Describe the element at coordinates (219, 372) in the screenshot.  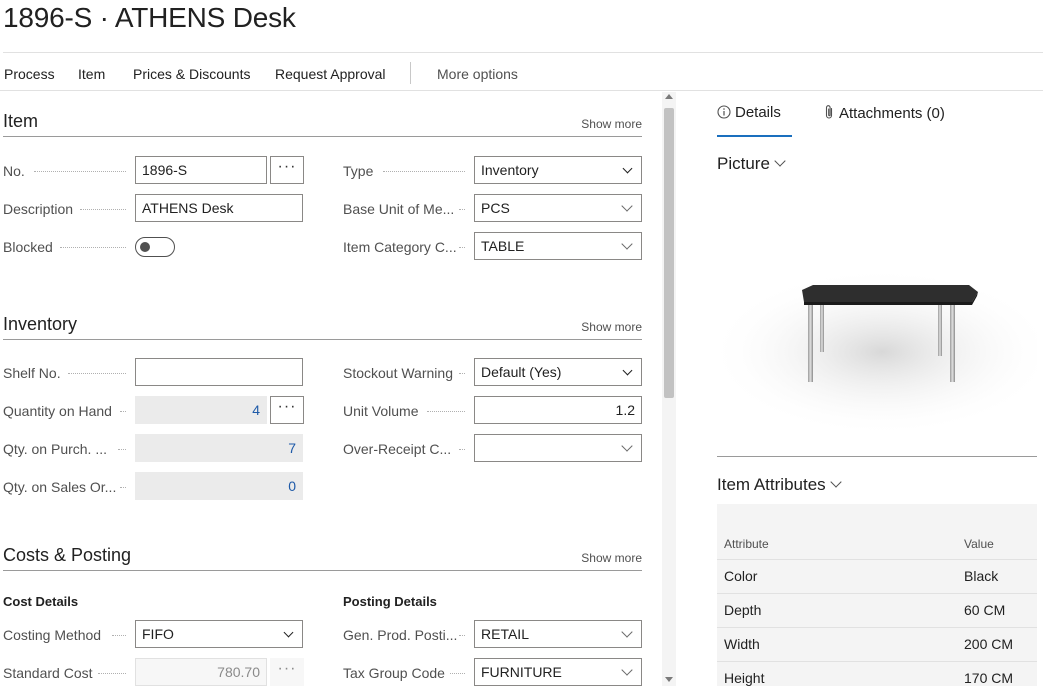
I see `shelf-no-field` at that location.